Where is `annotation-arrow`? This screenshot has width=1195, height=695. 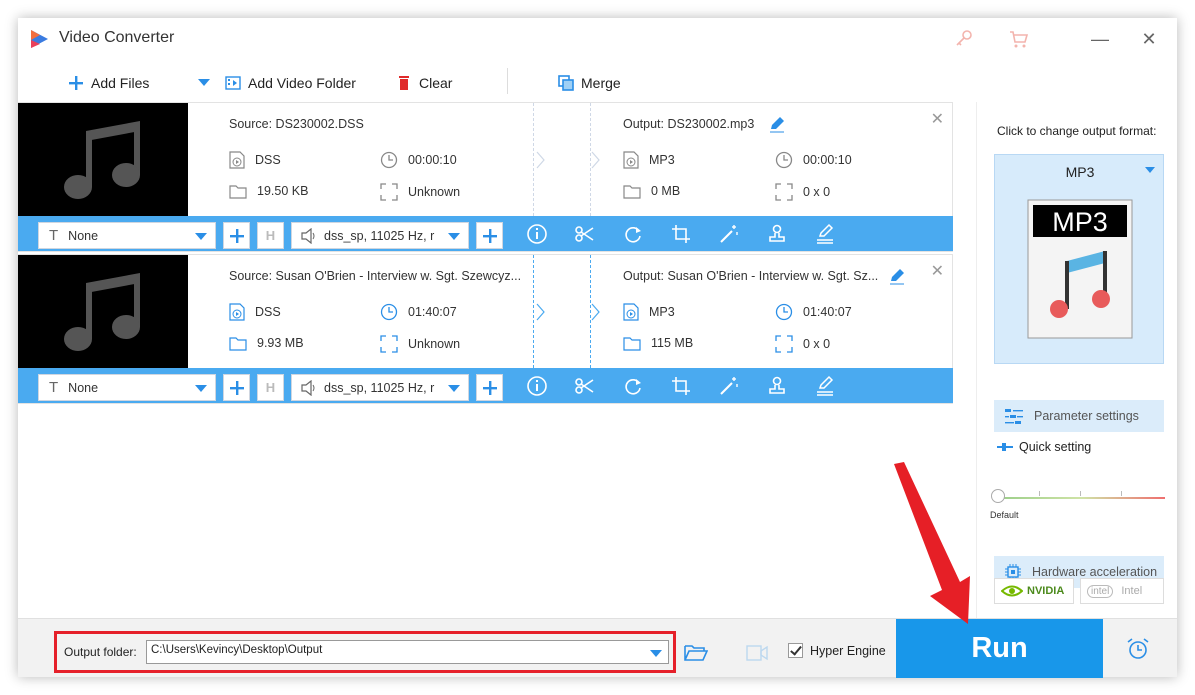 annotation-arrow is located at coordinates (932, 543).